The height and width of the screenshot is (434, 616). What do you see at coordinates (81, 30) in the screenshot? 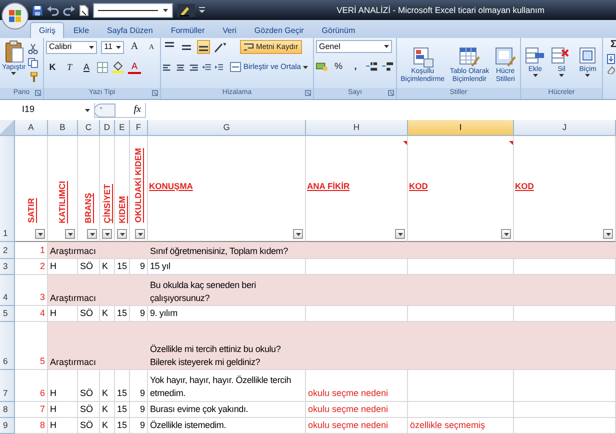
I see `ribbon-tab: Ekle` at bounding box center [81, 30].